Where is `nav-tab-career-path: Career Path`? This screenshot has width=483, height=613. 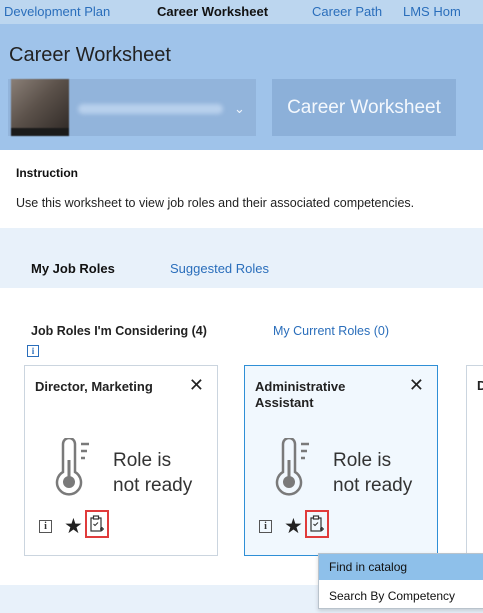
nav-tab-career-path: Career Path is located at coordinates (347, 11).